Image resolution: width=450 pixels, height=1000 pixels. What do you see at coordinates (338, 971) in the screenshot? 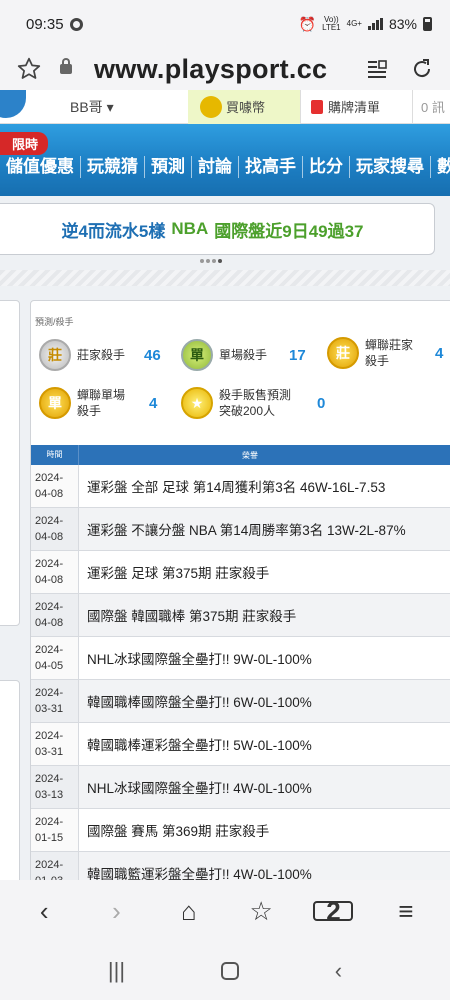
I see `system-back-icon: ‹` at bounding box center [338, 971].